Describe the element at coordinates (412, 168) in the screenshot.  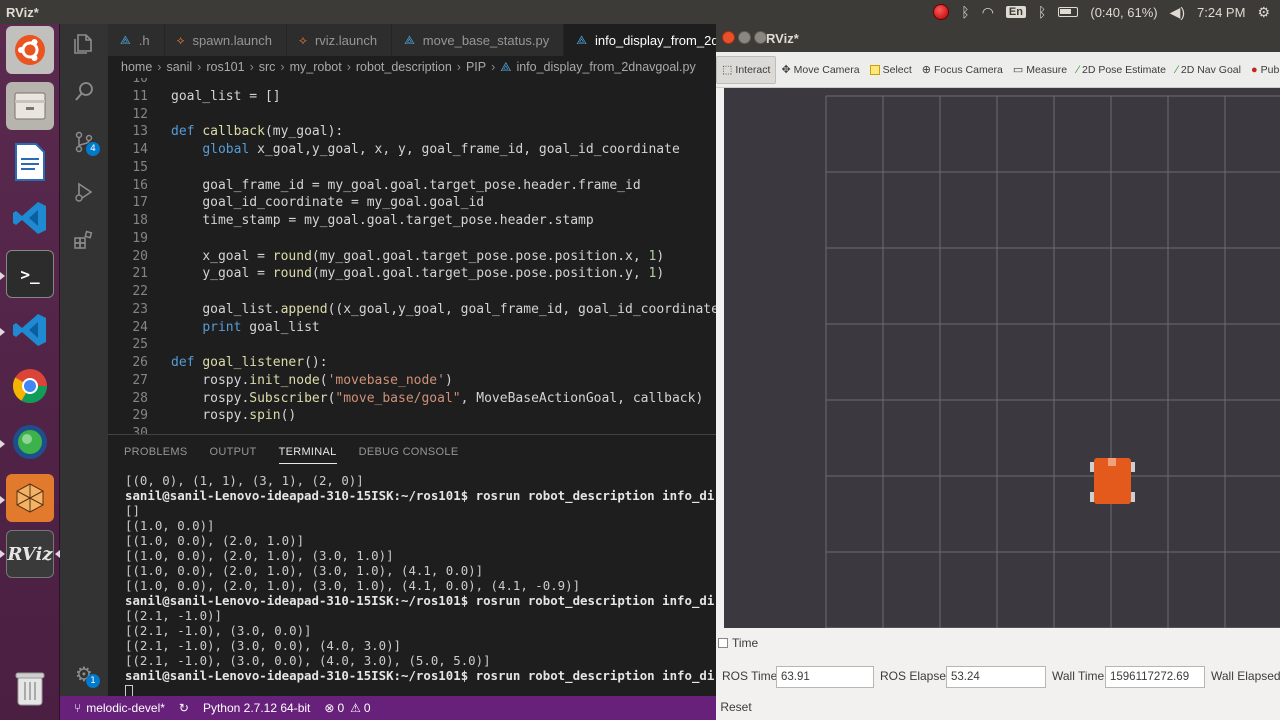
I see `code-line: 15` at that location.